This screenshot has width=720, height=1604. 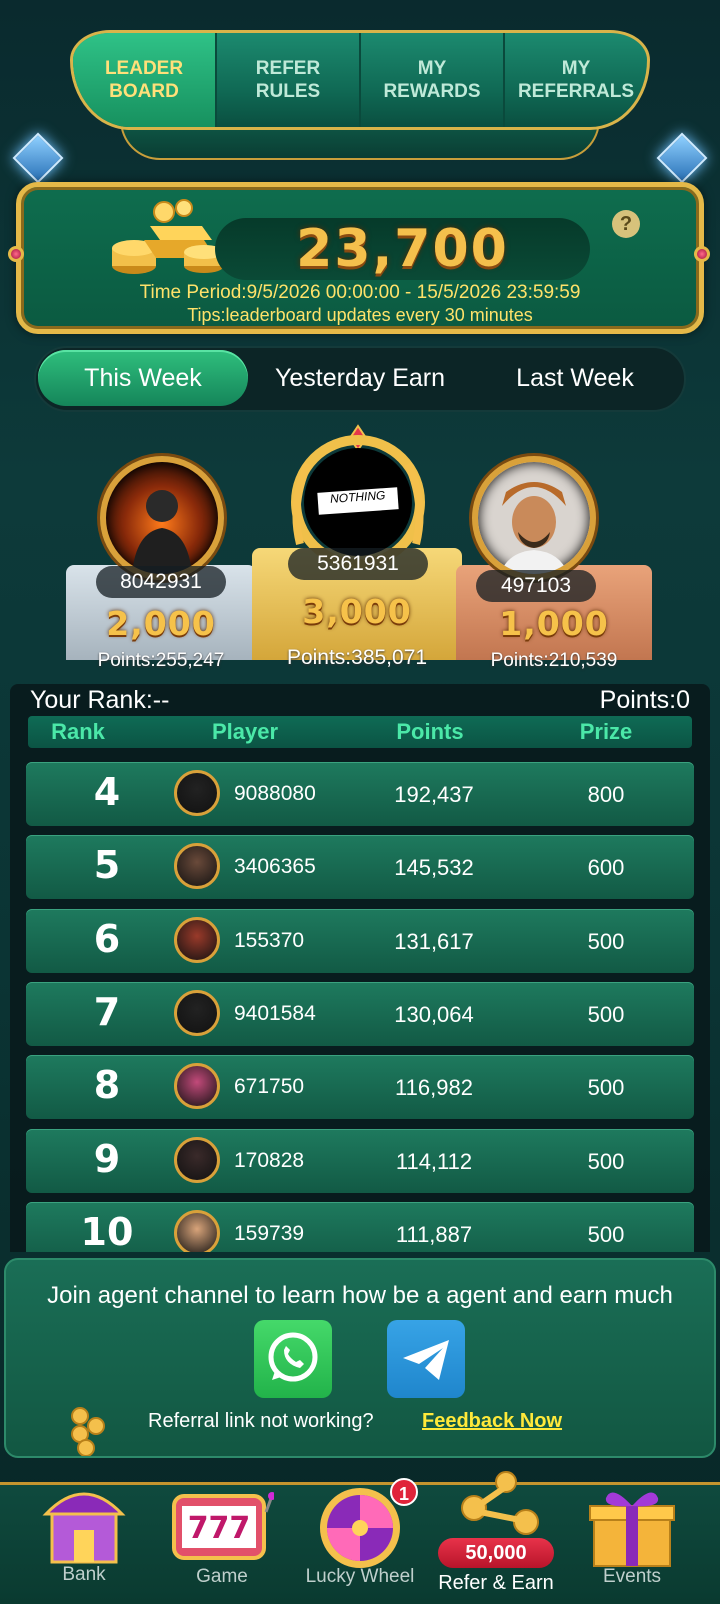 I want to click on slot-machine-icon: 777, so click(x=223, y=1526).